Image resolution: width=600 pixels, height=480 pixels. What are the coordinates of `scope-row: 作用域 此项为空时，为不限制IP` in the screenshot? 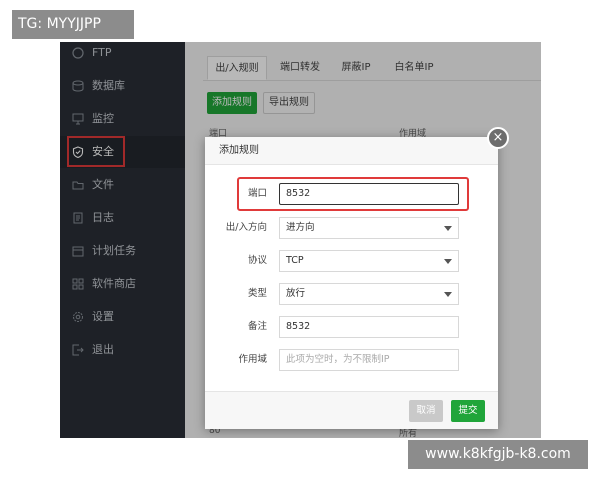 It's located at (351, 360).